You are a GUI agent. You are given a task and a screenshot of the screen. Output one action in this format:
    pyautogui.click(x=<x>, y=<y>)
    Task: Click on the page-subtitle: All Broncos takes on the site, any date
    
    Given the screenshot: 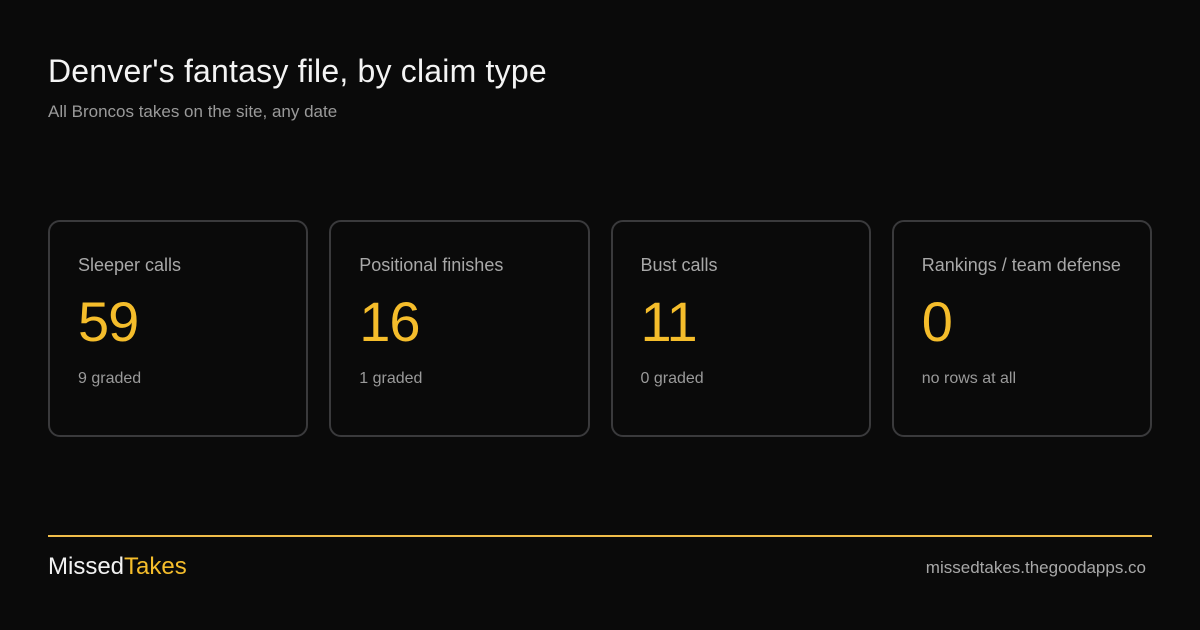 What is the action you would take?
    pyautogui.click(x=193, y=111)
    